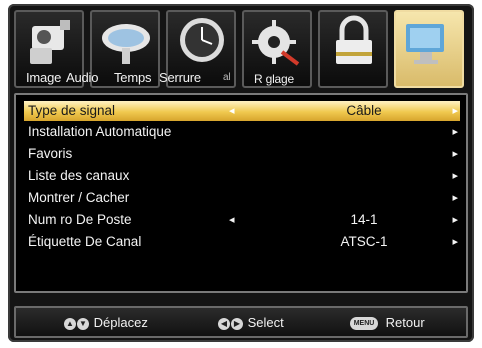  I want to click on tab-reglage, so click(429, 49).